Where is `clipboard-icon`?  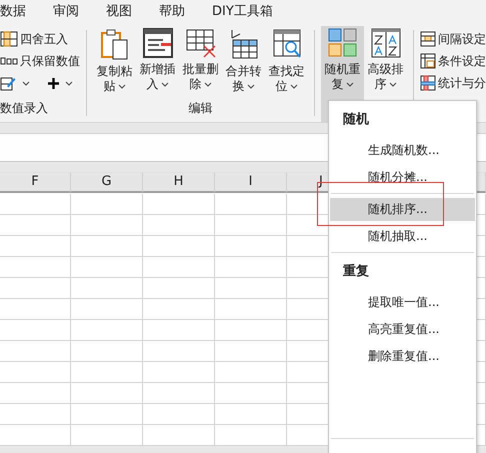 clipboard-icon is located at coordinates (115, 44).